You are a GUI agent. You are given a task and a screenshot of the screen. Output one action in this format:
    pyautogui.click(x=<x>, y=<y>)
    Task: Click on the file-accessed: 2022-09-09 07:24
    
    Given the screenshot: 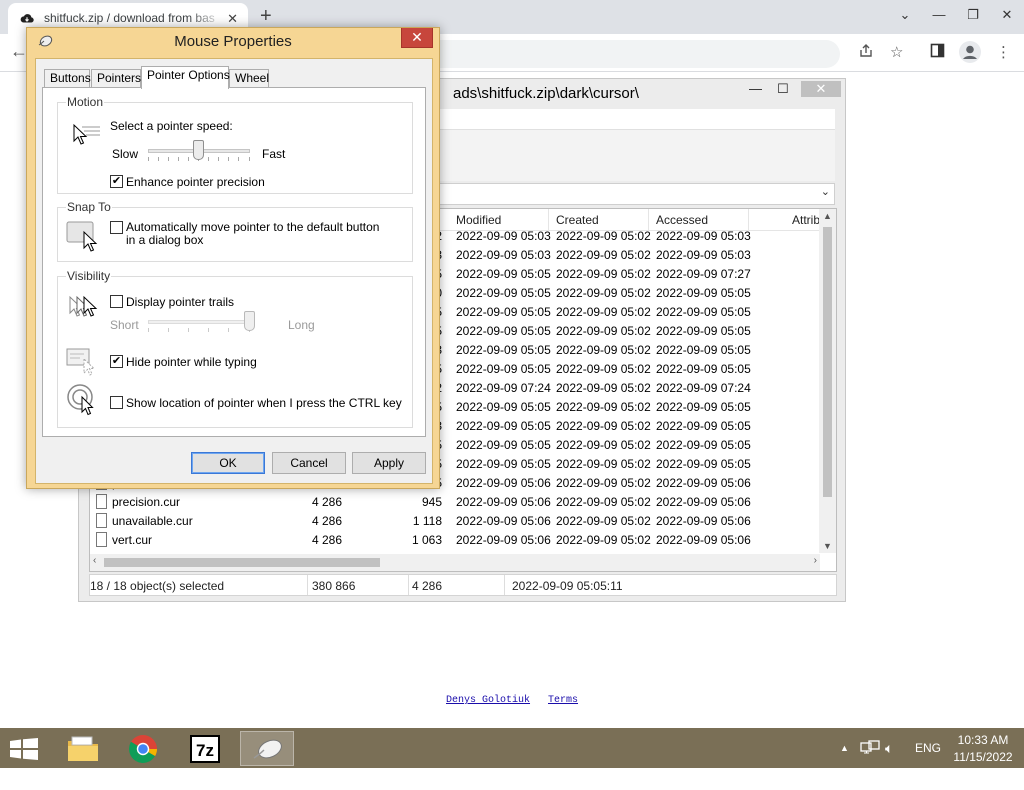 What is the action you would take?
    pyautogui.click(x=703, y=388)
    